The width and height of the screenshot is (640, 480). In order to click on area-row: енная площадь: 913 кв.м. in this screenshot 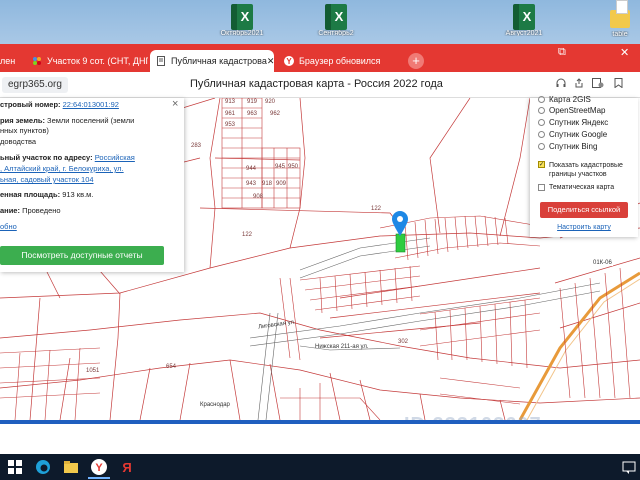, I will do `click(47, 194)`.